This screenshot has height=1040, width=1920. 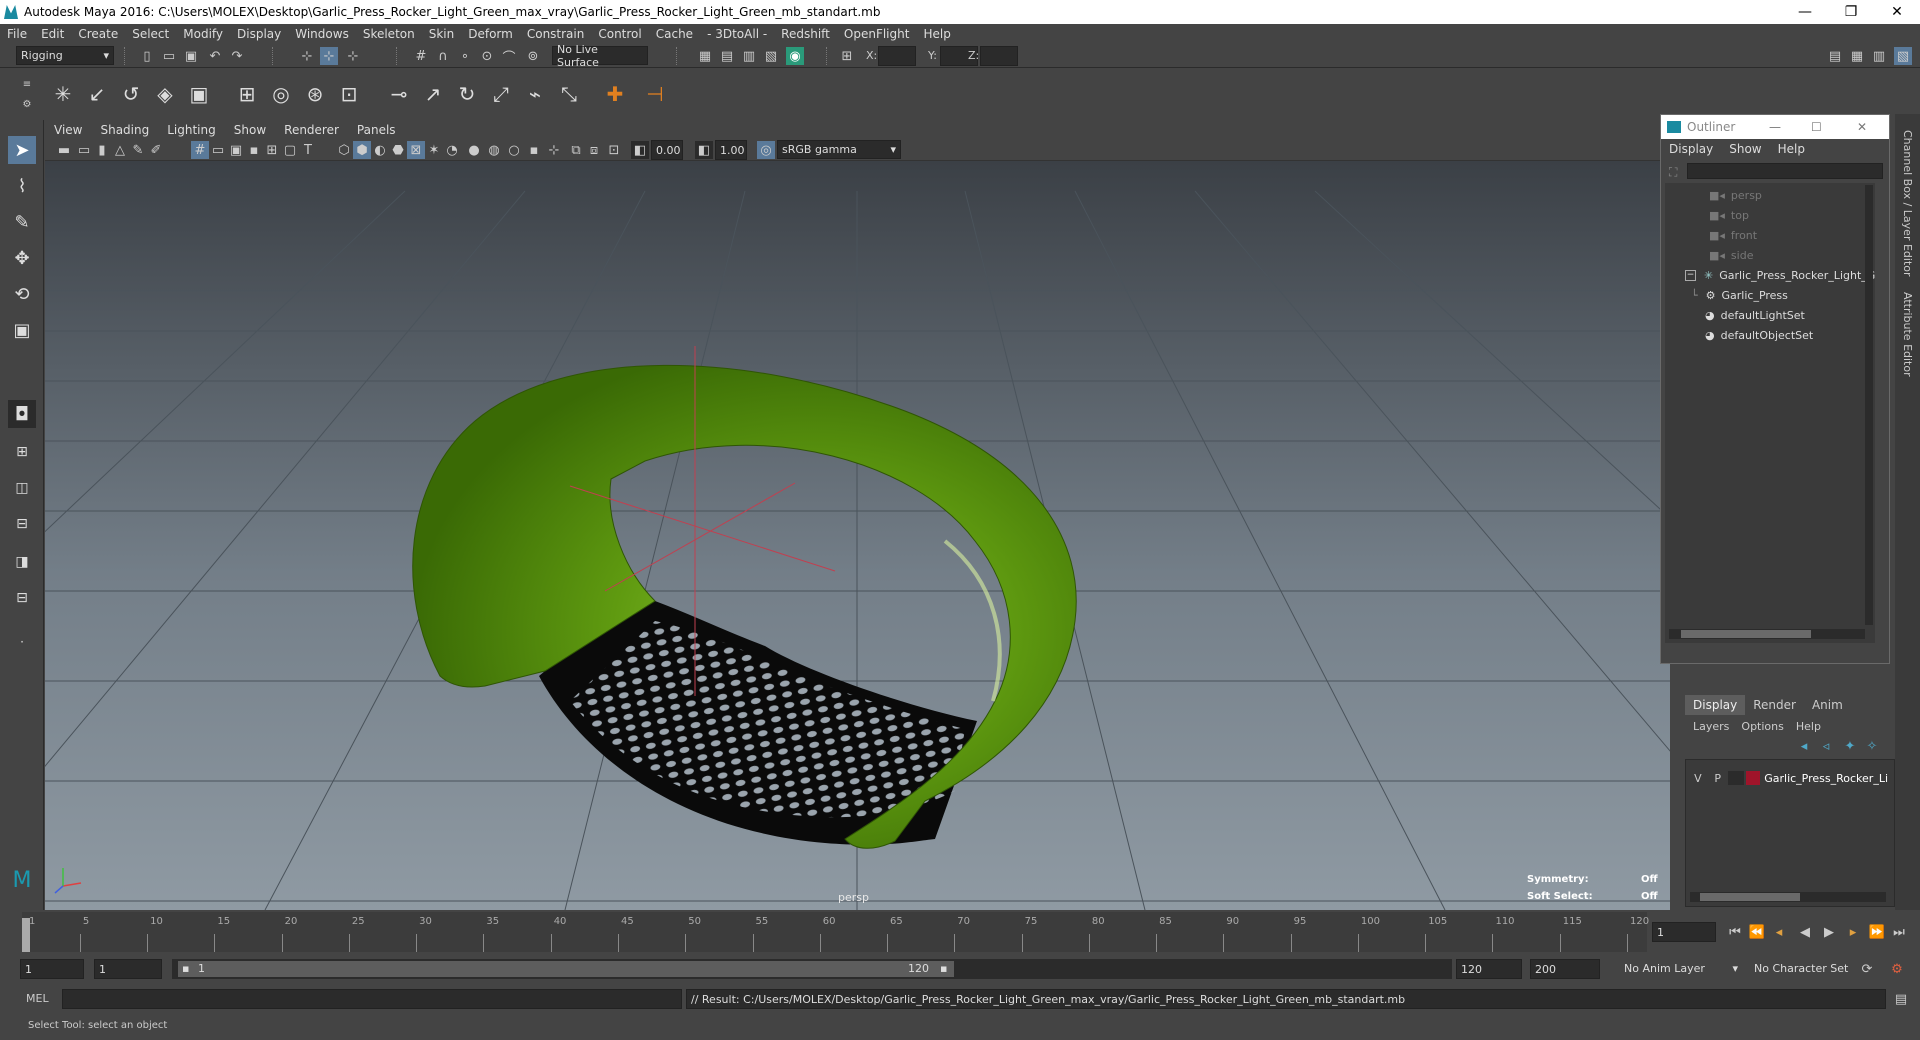 What do you see at coordinates (535, 94) in the screenshot?
I see `pole-vector-icon: ⌁` at bounding box center [535, 94].